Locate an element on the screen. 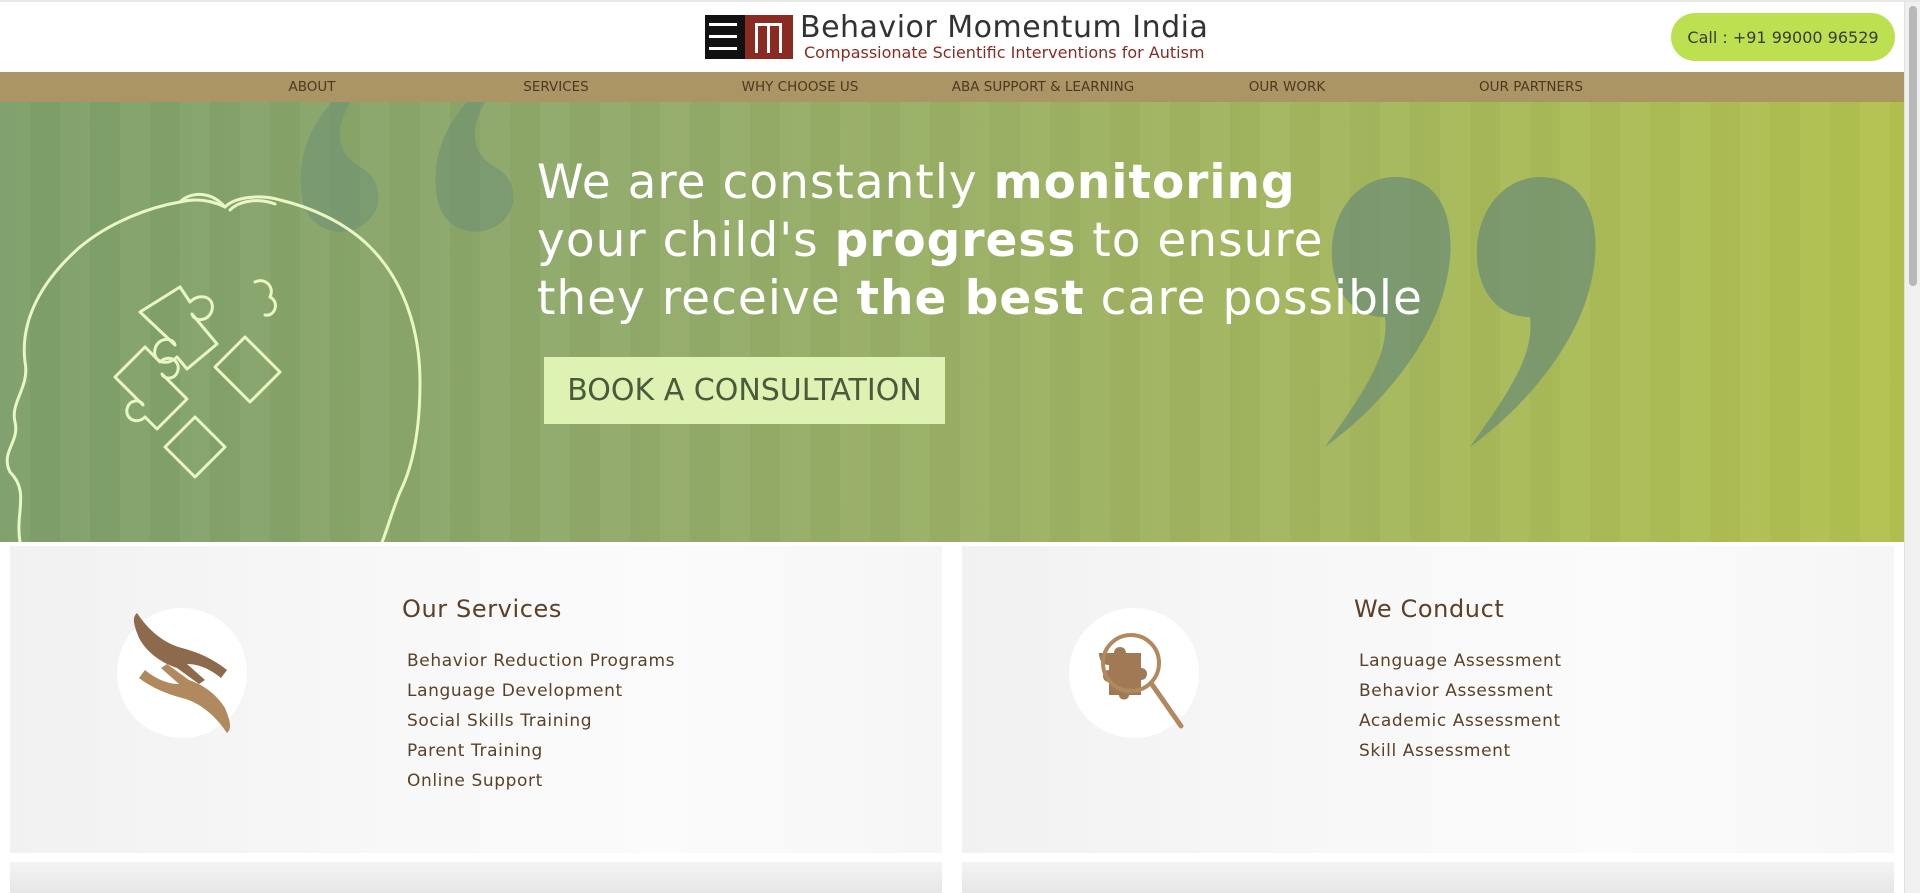 This screenshot has width=1920, height=893. head-puzzle-icon is located at coordinates (213, 367).